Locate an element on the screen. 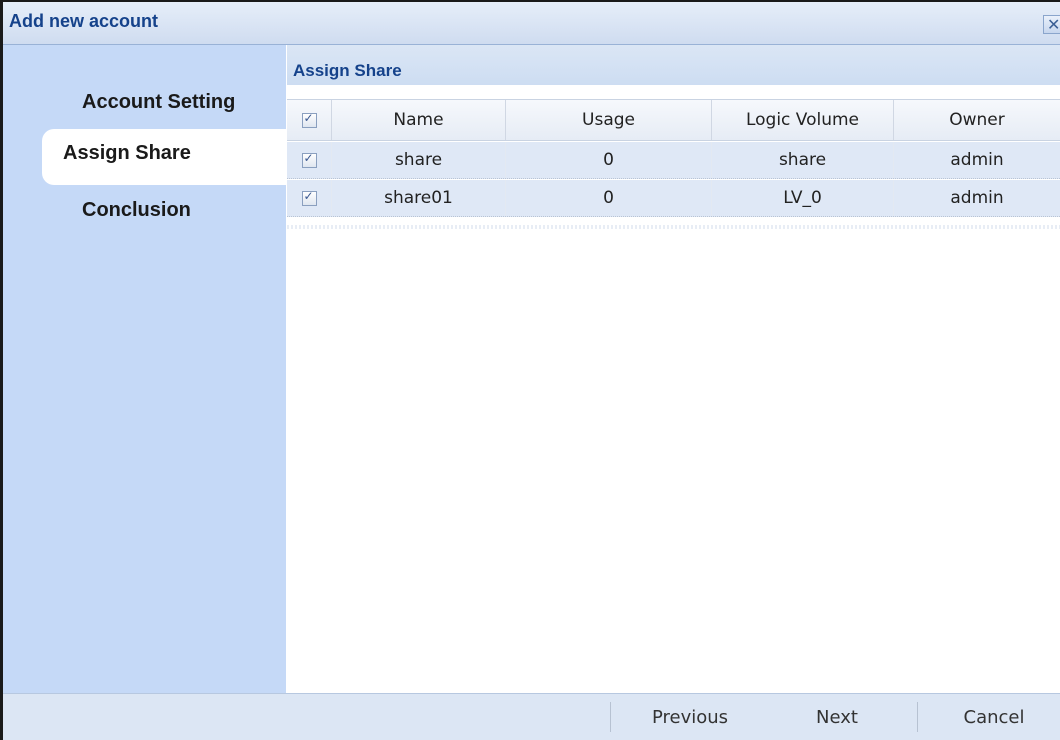 The image size is (1060, 740). previous-button: Previous is located at coordinates (690, 717).